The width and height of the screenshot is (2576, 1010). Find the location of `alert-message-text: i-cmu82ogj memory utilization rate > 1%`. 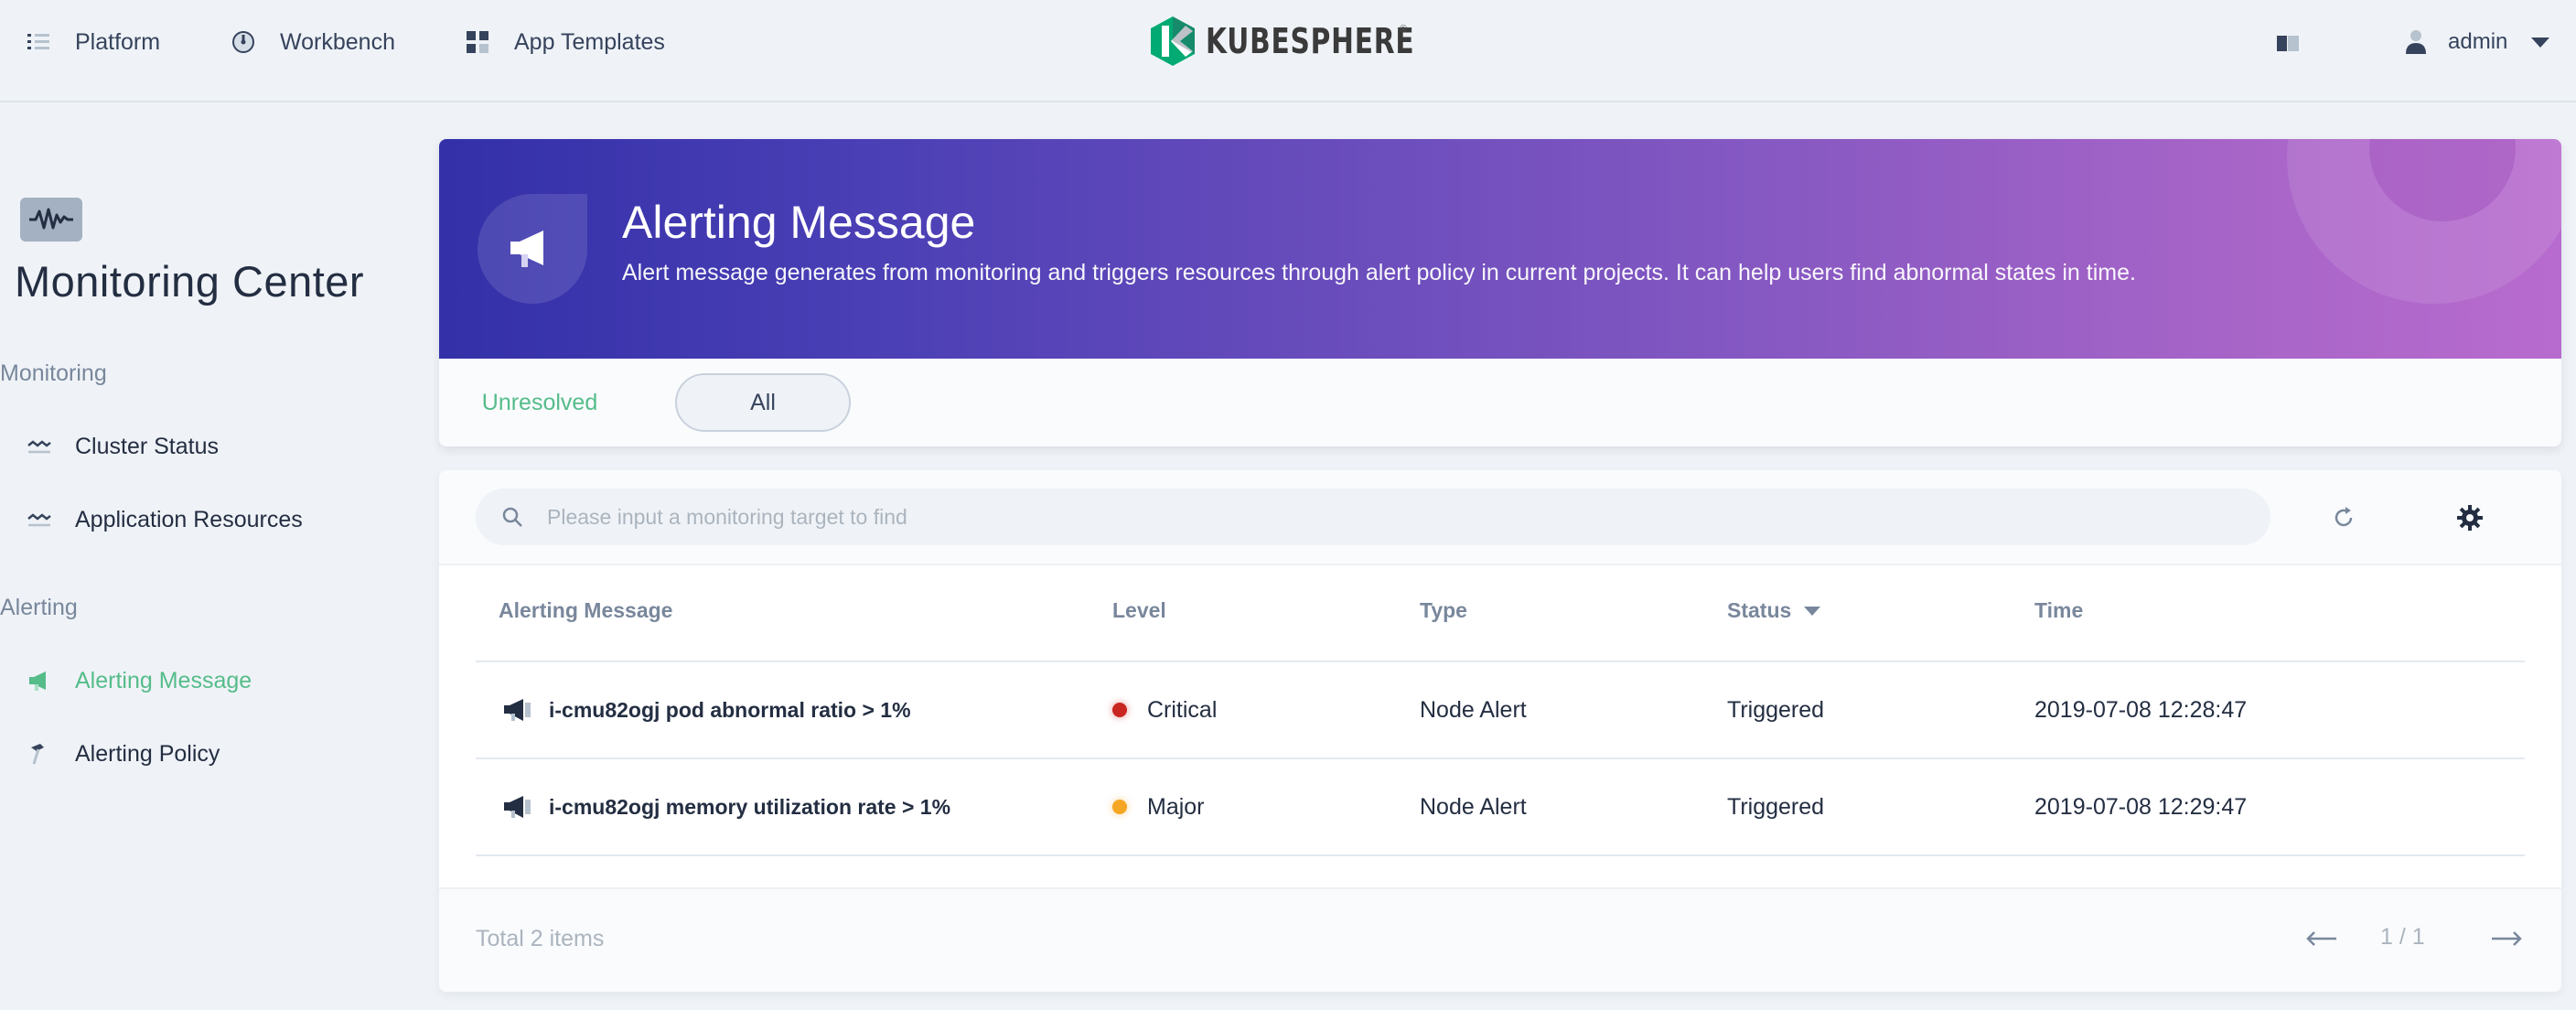

alert-message-text: i-cmu82ogj memory utilization rate > 1% is located at coordinates (750, 806).